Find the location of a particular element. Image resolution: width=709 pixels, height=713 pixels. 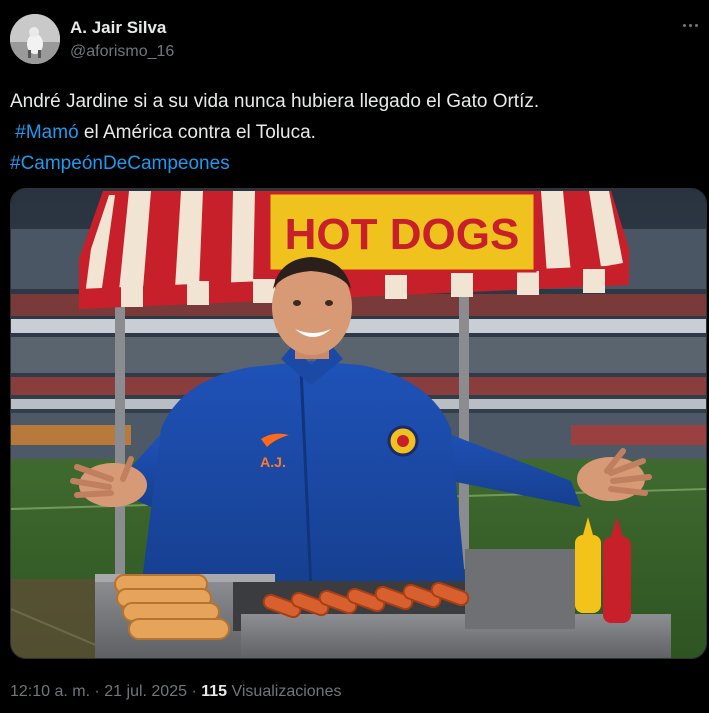

tweet-line-2: #Mamó el América contra el Toluca. is located at coordinates (355, 132).